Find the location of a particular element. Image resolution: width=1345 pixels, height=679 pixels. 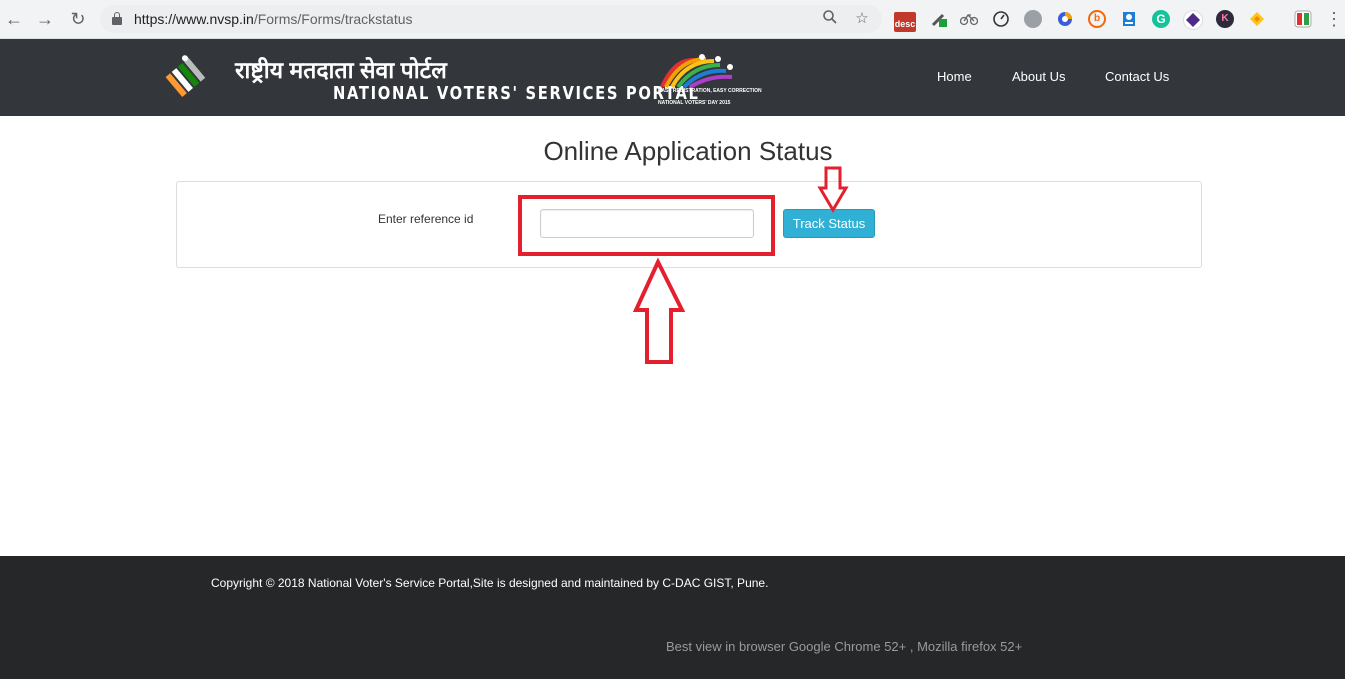

lock-icon is located at coordinates (117, 18).